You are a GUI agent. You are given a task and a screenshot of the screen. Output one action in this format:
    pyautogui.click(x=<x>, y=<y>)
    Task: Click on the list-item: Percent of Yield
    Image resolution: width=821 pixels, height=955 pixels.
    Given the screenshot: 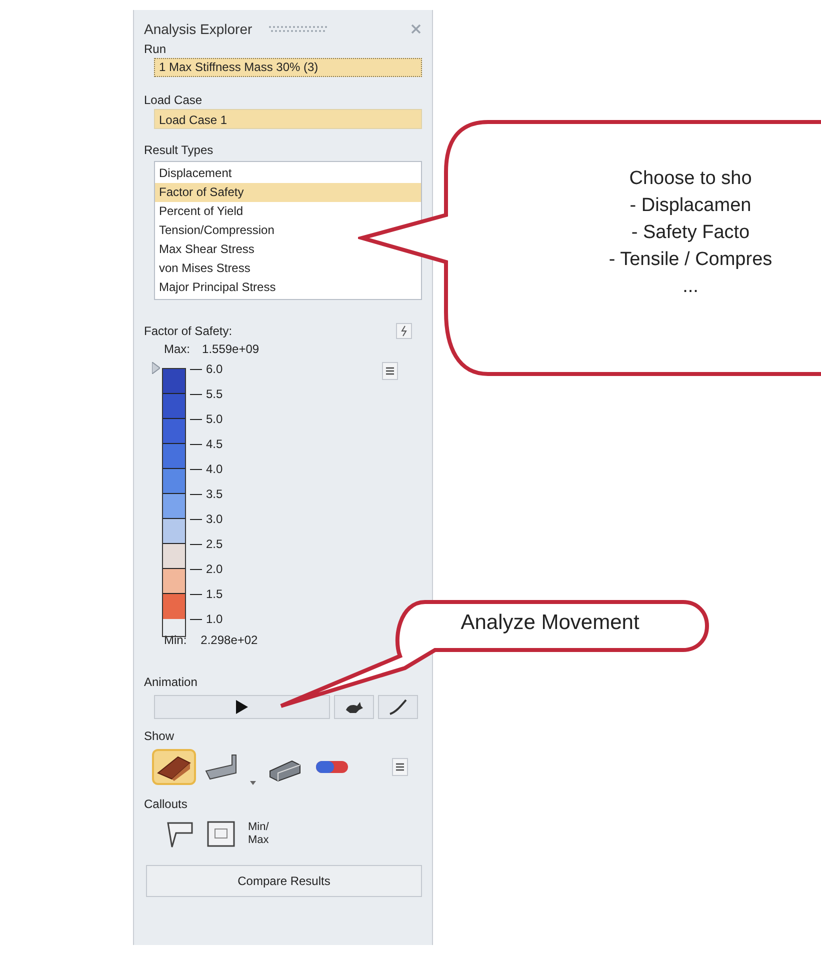 What is the action you would take?
    pyautogui.click(x=201, y=211)
    